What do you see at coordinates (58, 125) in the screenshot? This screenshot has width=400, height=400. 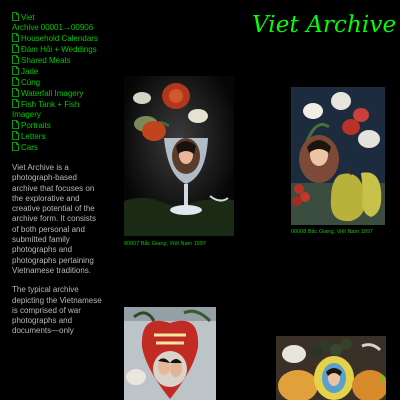 I see `nav-item-portraits: Portraits` at bounding box center [58, 125].